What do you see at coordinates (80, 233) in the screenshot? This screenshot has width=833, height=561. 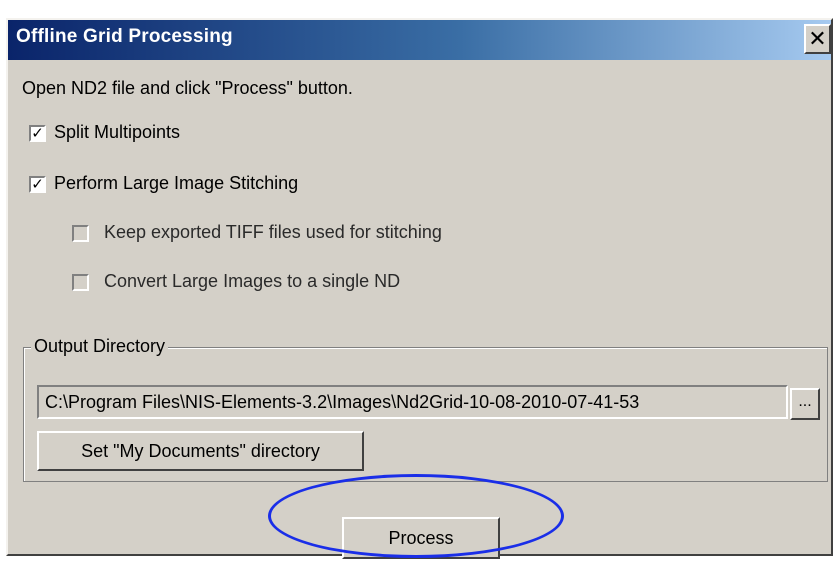 I see `keep-tiff-files-checkbox` at bounding box center [80, 233].